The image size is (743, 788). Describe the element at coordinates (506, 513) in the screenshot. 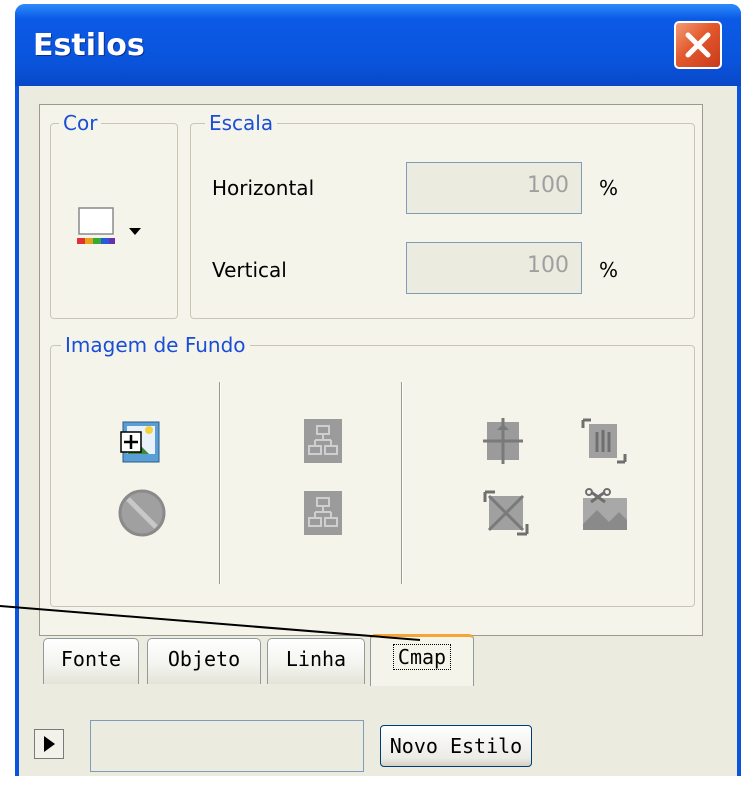

I see `stretch-image-icon` at that location.